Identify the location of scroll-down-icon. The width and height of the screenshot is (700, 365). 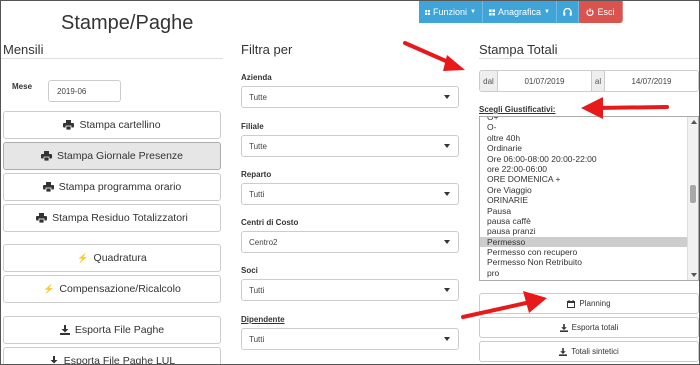
(694, 275).